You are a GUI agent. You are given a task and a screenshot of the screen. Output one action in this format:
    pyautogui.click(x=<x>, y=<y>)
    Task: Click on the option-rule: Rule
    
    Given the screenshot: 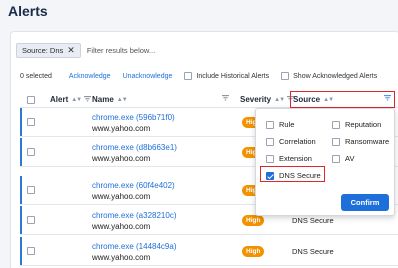 What is the action you would take?
    pyautogui.click(x=280, y=124)
    